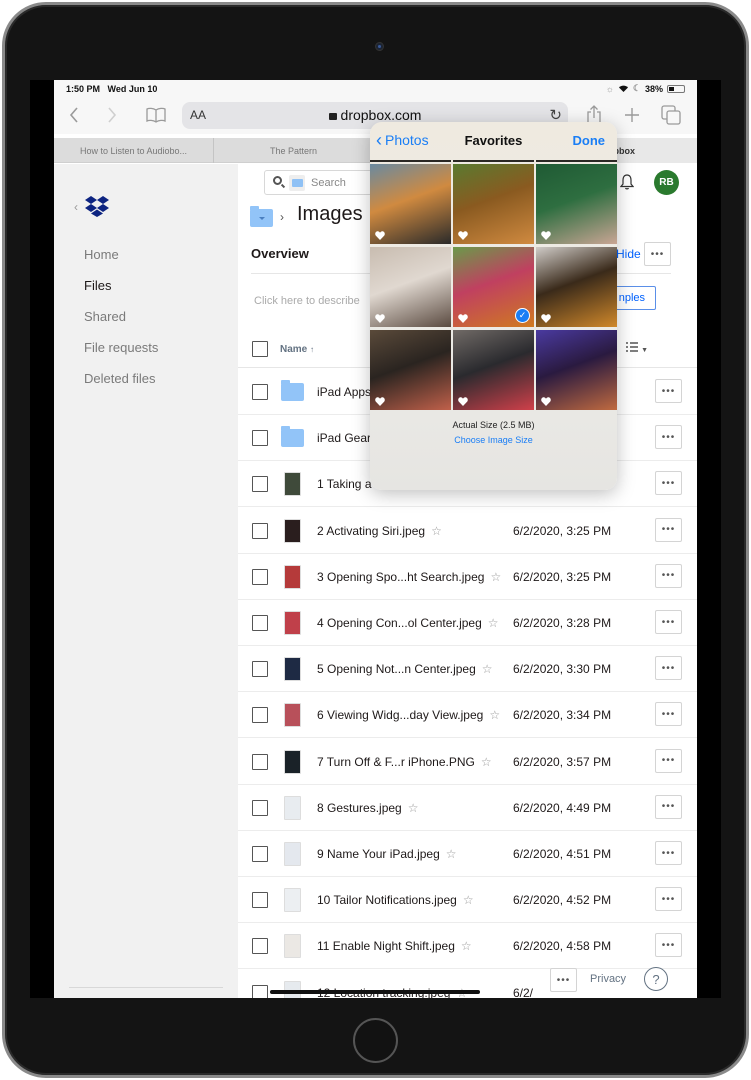  I want to click on file-name: iPad Apps, so click(344, 392).